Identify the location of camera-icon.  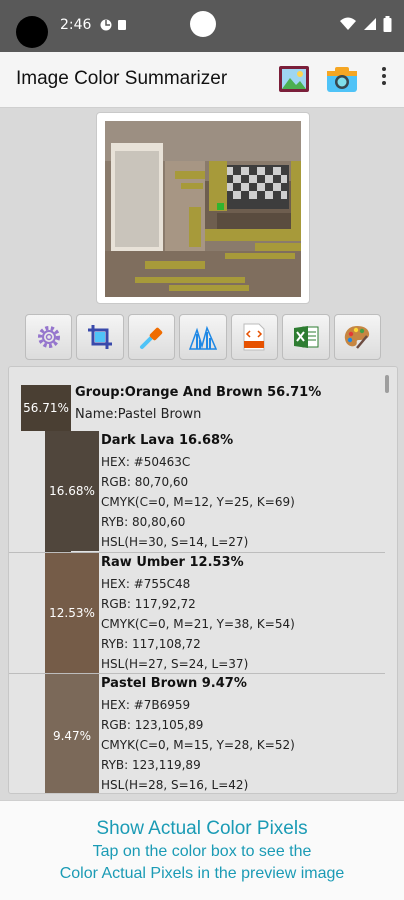
(342, 79).